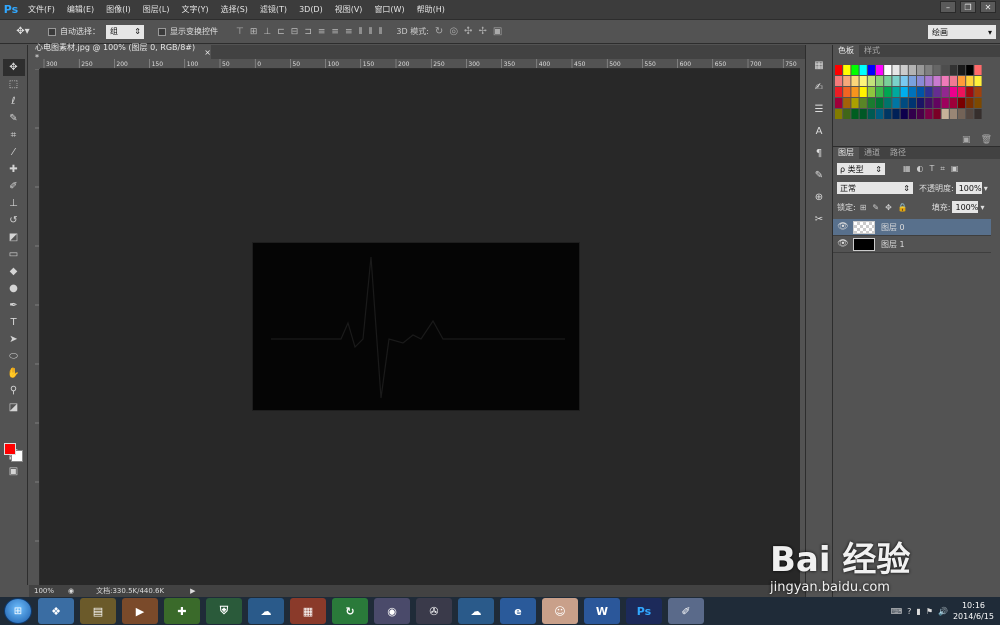 This screenshot has height=625, width=1000. What do you see at coordinates (909, 611) in the screenshot?
I see `help-icon: ?` at bounding box center [909, 611].